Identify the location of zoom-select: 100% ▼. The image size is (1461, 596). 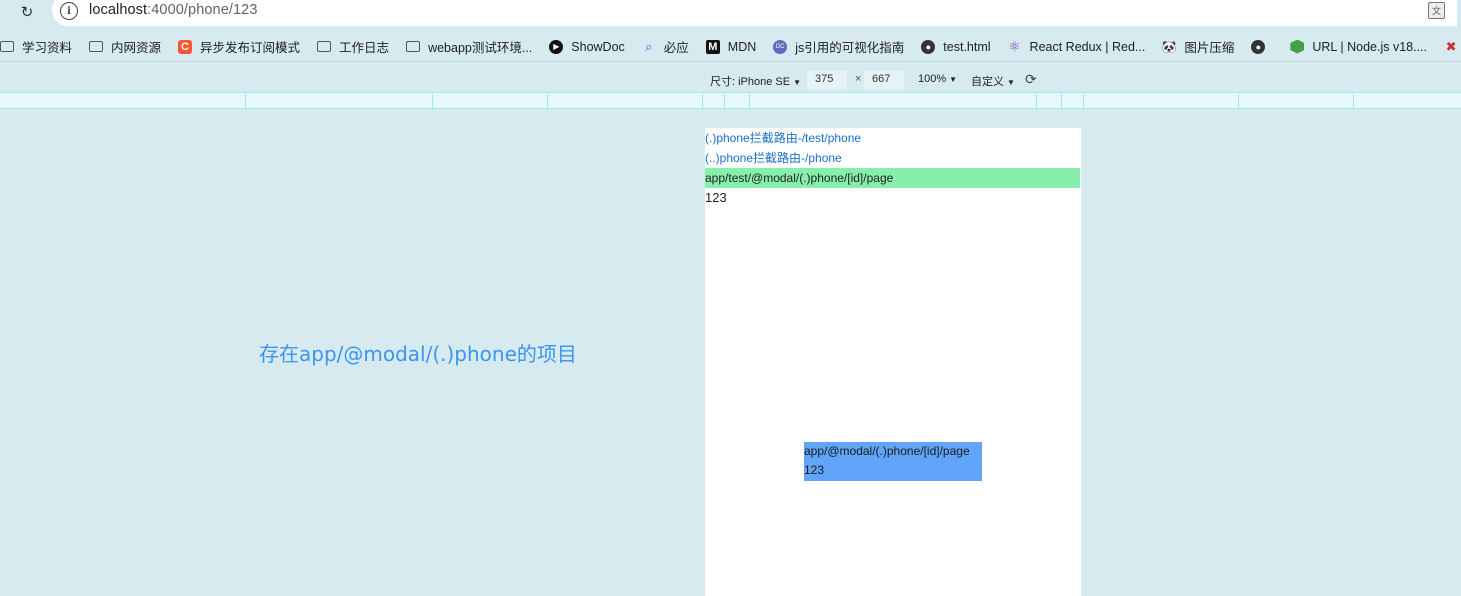
(937, 79).